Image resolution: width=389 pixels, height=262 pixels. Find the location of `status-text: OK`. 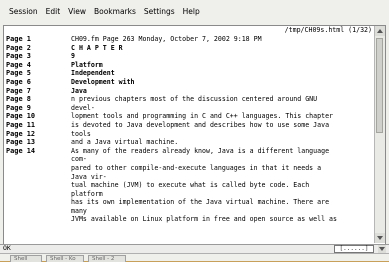

status-text: OK is located at coordinates (7, 248).